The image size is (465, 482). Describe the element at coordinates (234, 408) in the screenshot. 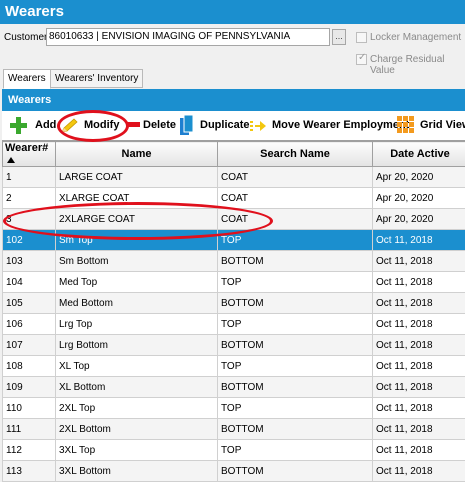

I see `table-row: 1102XL TopTOPOct 11, 2018` at that location.